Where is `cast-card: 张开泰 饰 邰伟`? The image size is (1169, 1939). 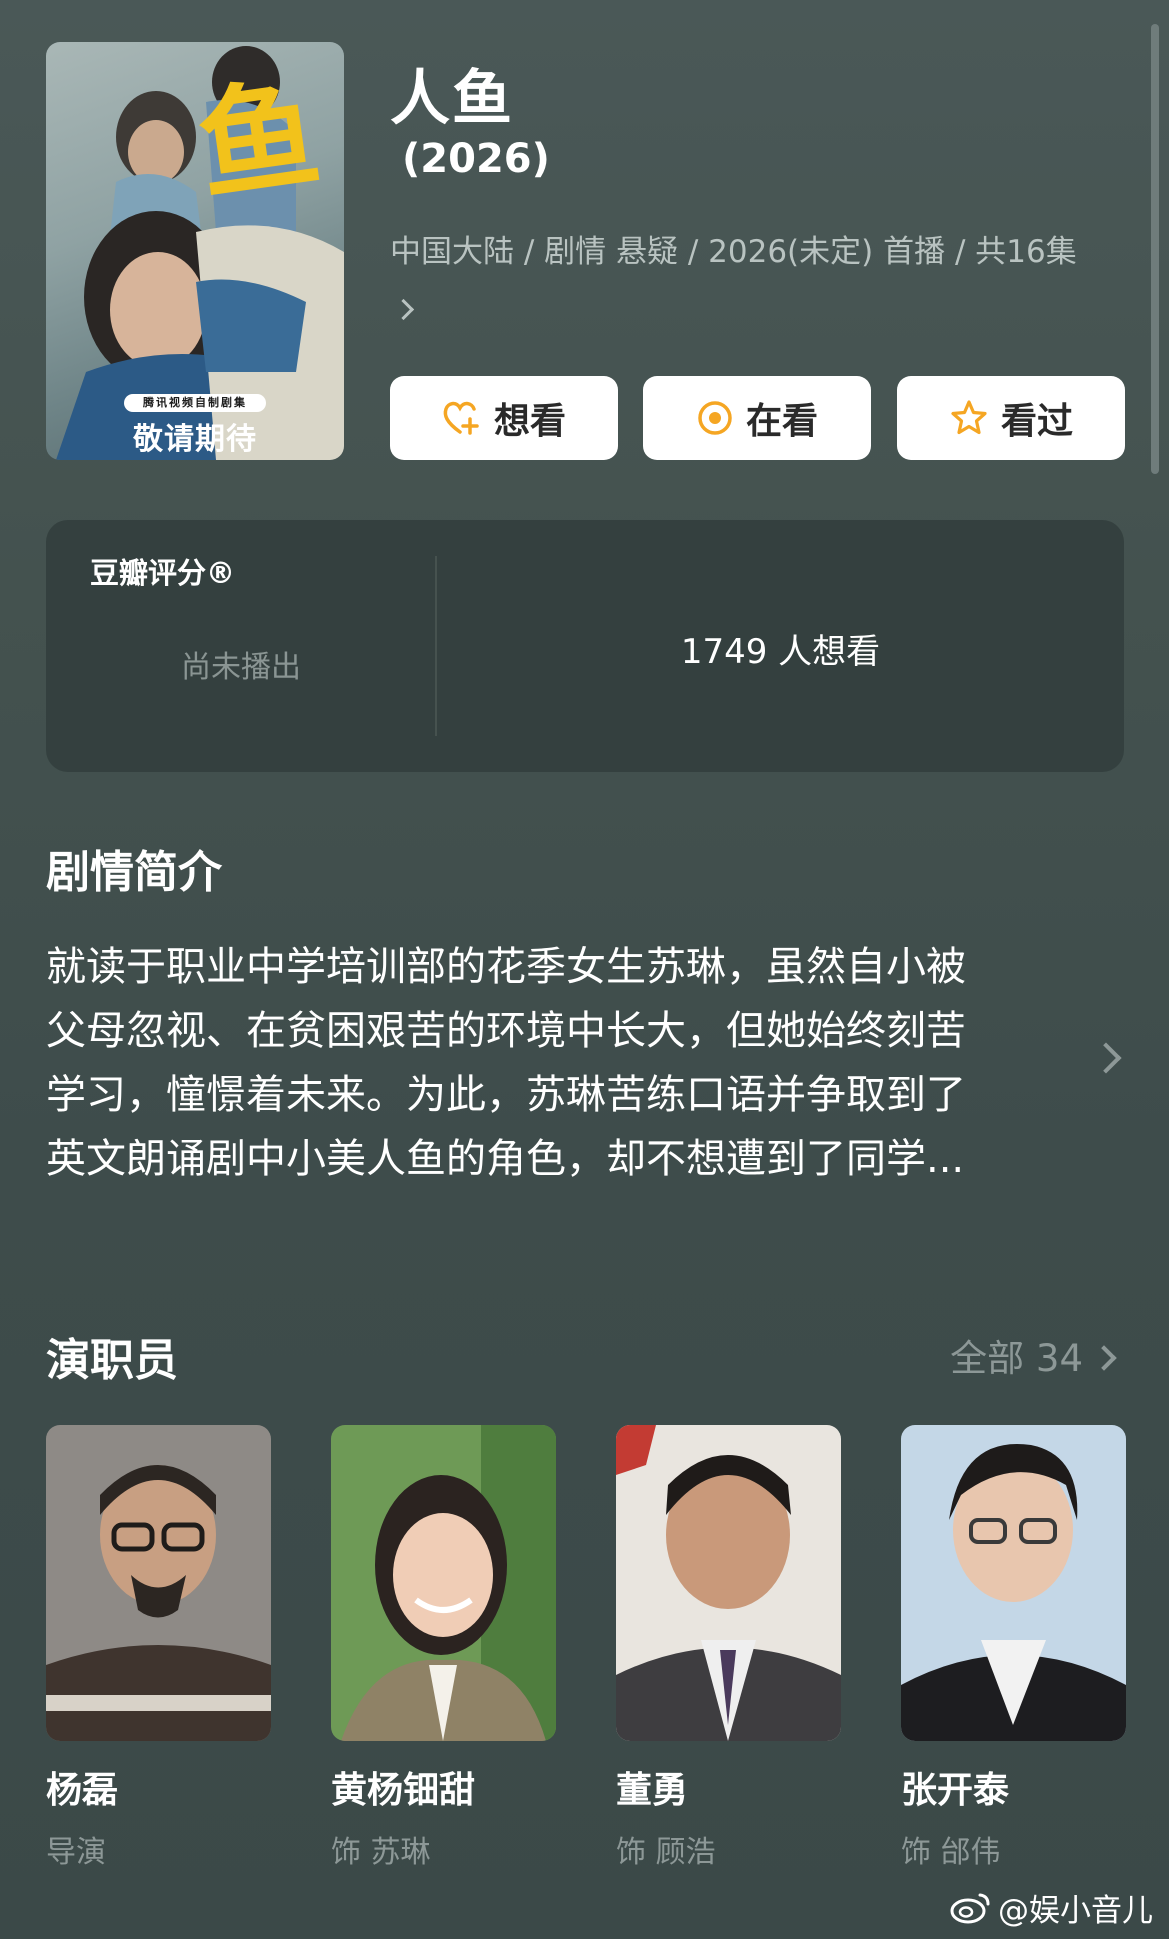 cast-card: 张开泰 饰 邰伟 is located at coordinates (1013, 1648).